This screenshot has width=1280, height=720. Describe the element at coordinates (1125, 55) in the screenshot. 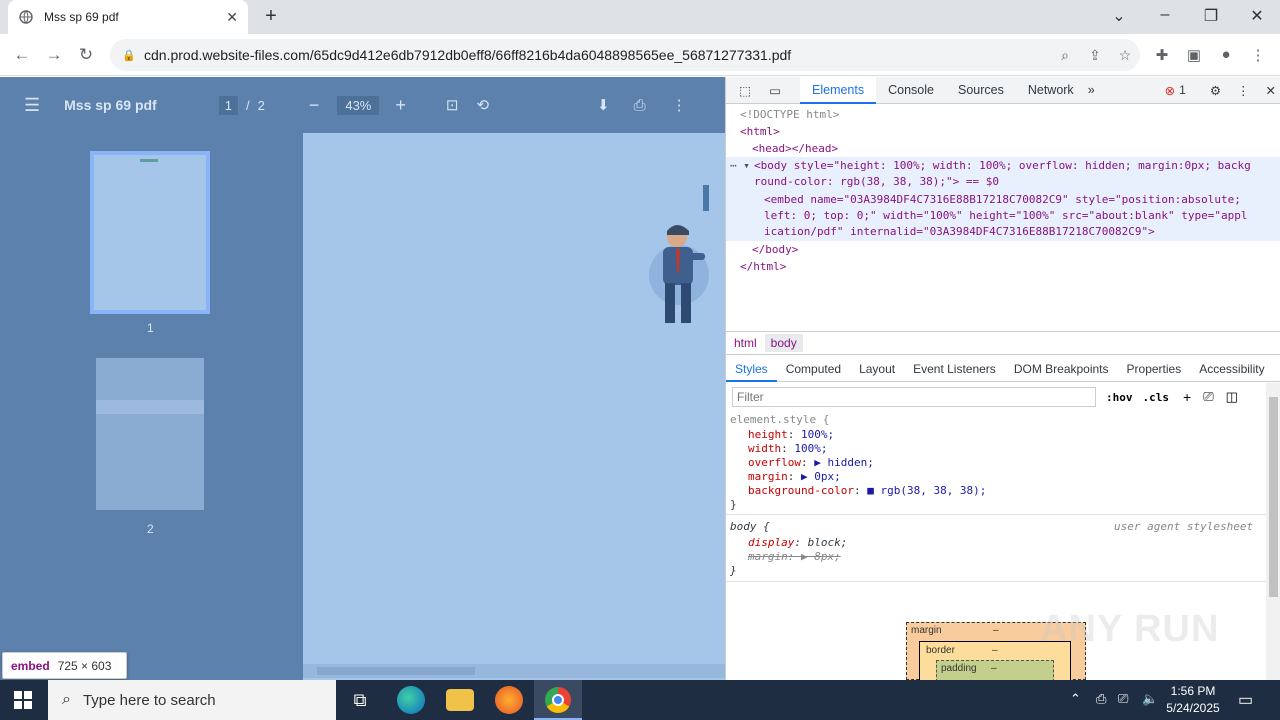

I see `bookmark-star-icon: ☆` at that location.